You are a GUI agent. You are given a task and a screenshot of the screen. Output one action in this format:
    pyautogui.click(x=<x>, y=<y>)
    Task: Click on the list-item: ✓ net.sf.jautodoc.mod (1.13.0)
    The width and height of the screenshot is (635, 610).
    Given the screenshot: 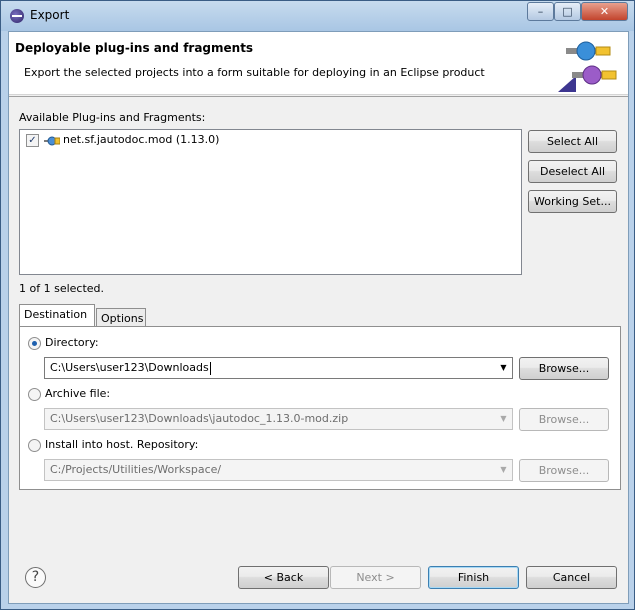 What is the action you would take?
    pyautogui.click(x=270, y=140)
    